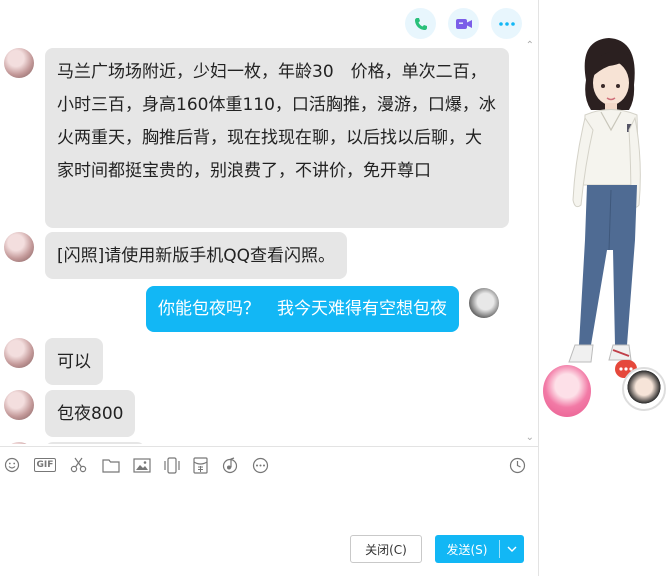 The height and width of the screenshot is (576, 667). I want to click on self-character-avatar, so click(644, 389).